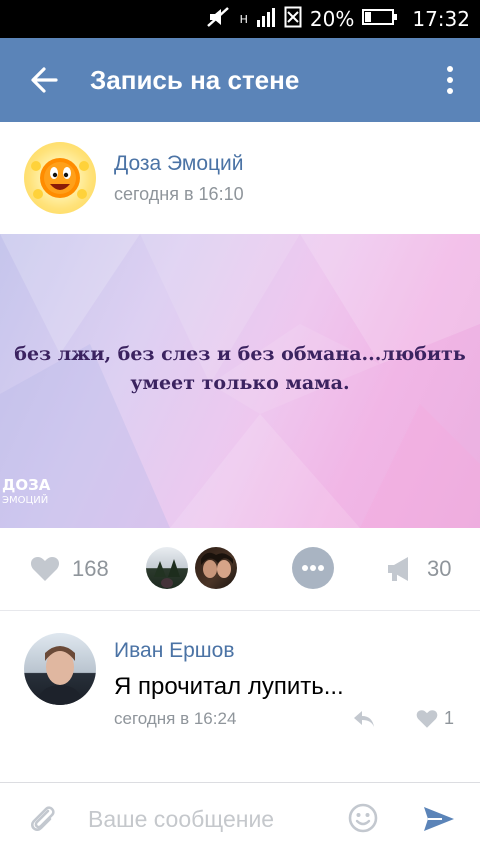  Describe the element at coordinates (240, 178) in the screenshot. I see `post-header: Доза Эмоций сегодня в 16:10` at that location.